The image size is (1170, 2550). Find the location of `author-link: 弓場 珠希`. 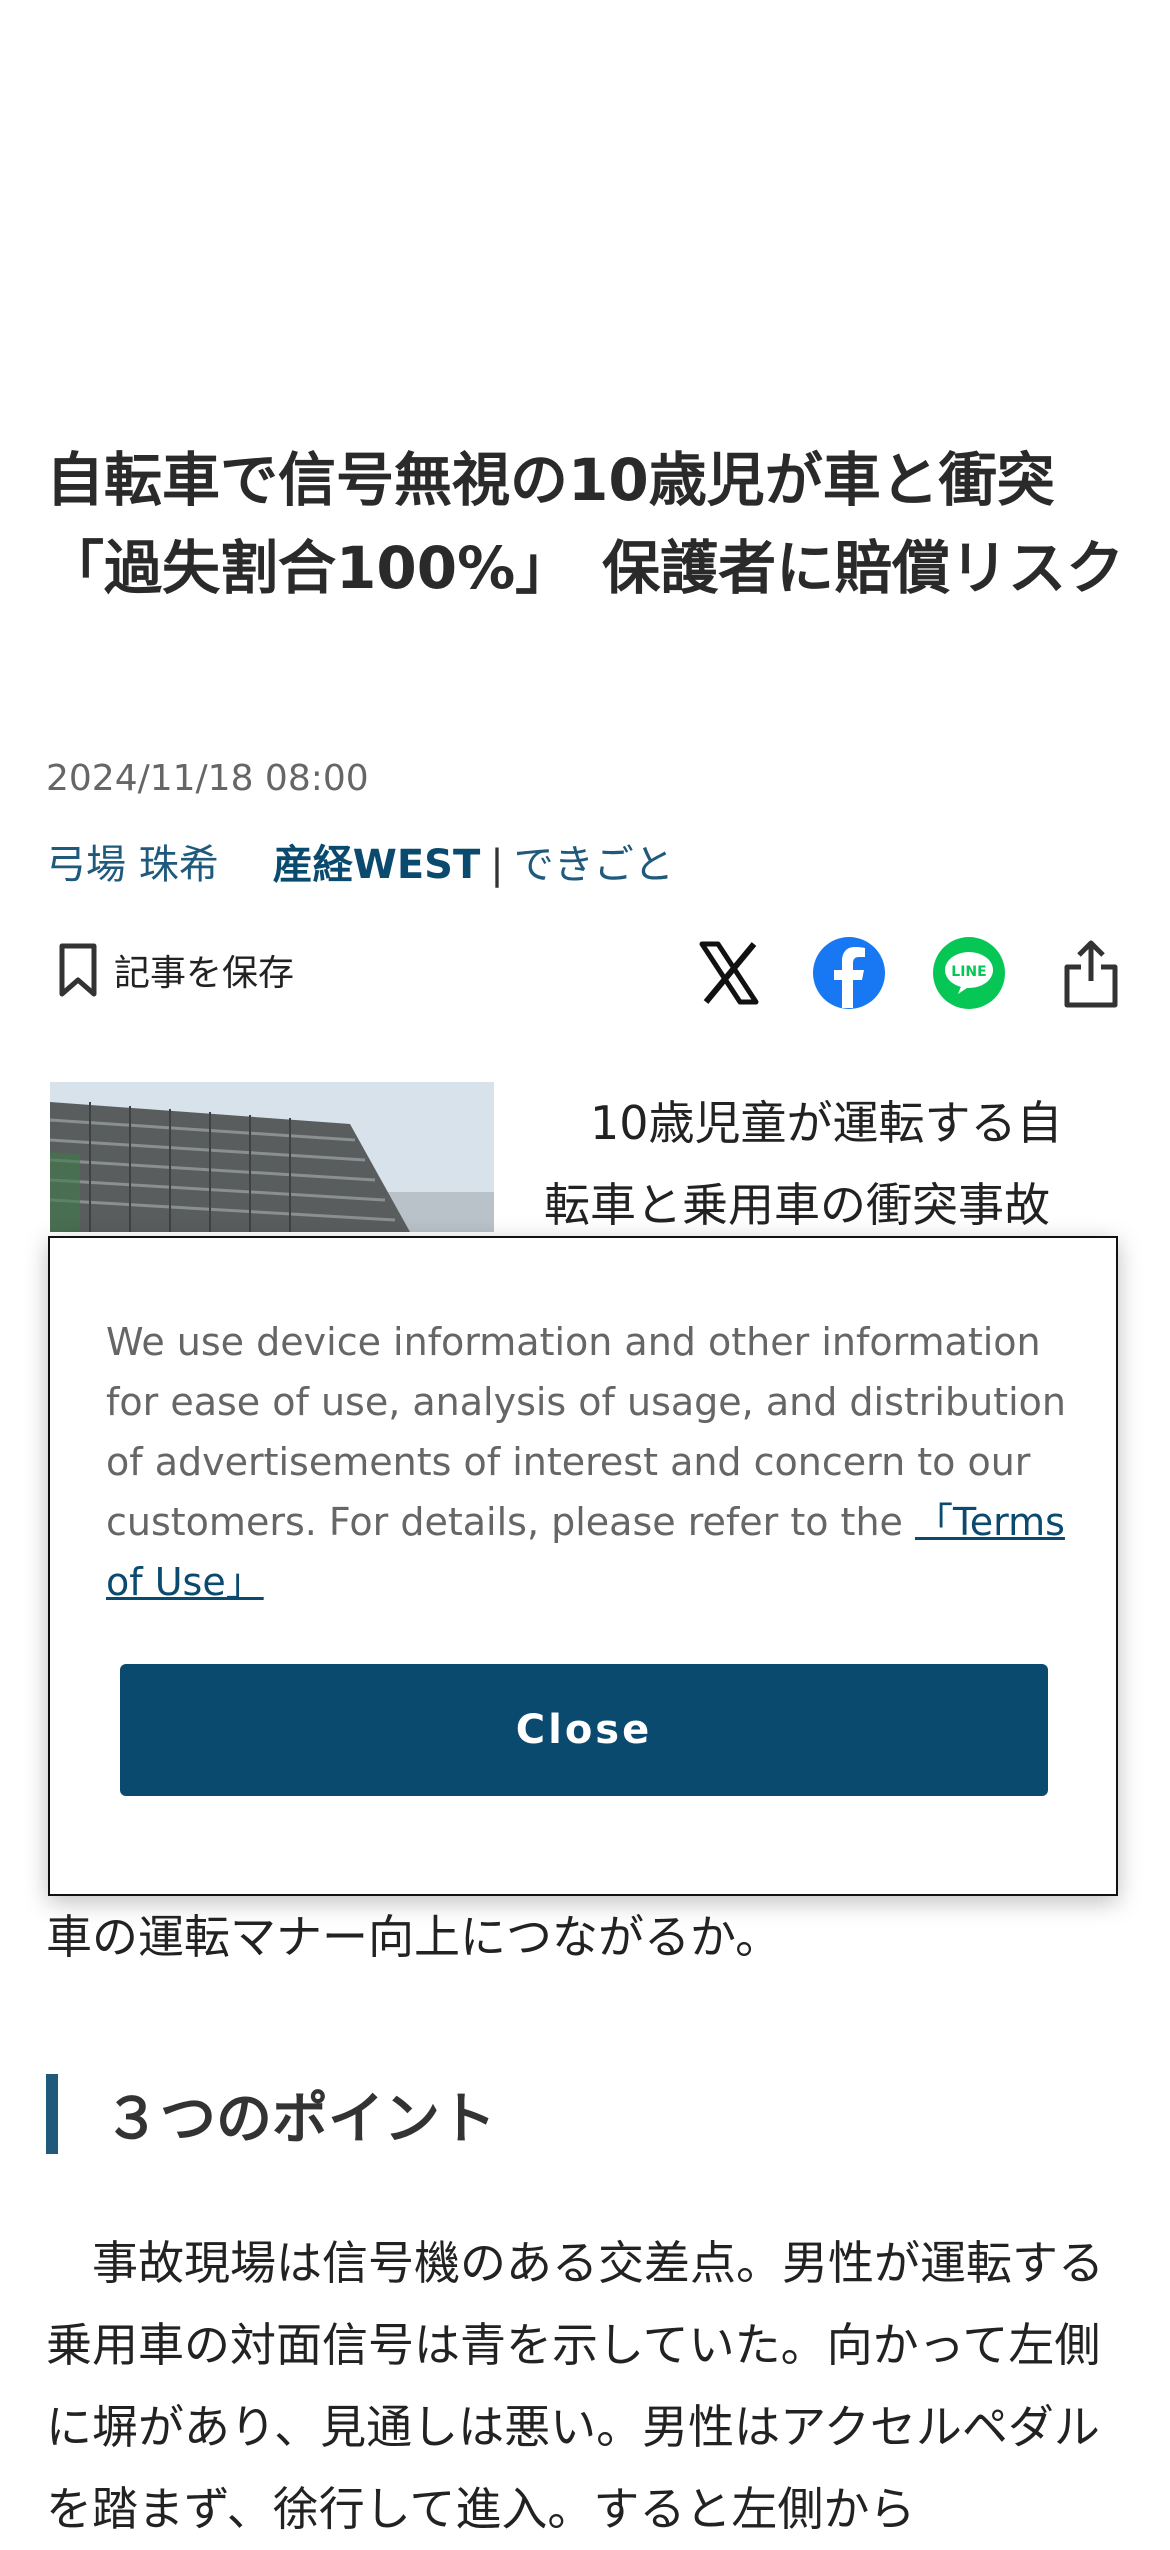

author-link: 弓場 珠希 is located at coordinates (132, 861).